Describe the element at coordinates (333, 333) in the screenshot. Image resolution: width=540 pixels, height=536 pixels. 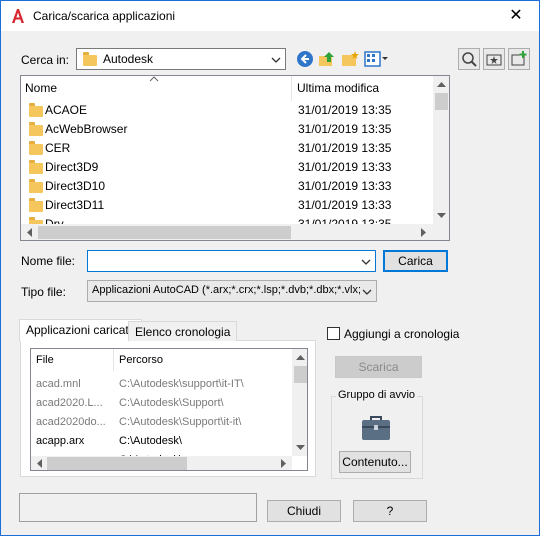
I see `add-history-checkbox` at that location.